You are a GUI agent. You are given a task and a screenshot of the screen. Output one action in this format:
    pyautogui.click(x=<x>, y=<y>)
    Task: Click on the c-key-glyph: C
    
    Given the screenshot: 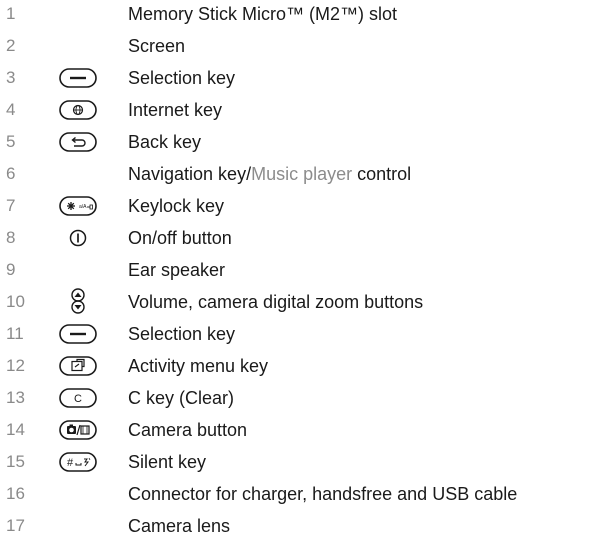 What is the action you would take?
    pyautogui.click(x=78, y=399)
    